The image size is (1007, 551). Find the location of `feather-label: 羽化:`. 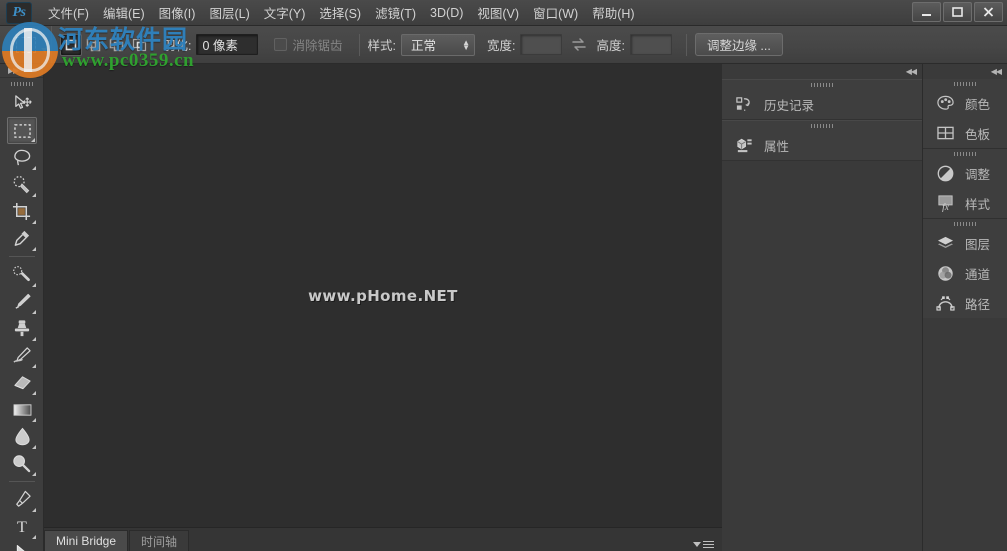

feather-label: 羽化: is located at coordinates (177, 46).